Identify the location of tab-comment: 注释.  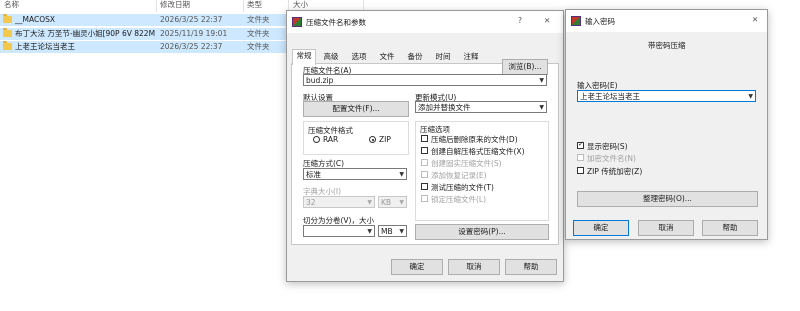
(471, 57).